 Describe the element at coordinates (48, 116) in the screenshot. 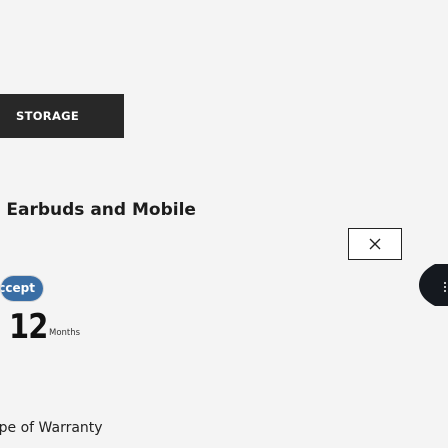

I see `tab-storage-label: STORAGE` at that location.